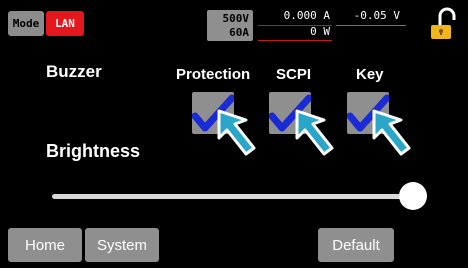  Describe the element at coordinates (356, 245) in the screenshot. I see `default-button: Default` at that location.